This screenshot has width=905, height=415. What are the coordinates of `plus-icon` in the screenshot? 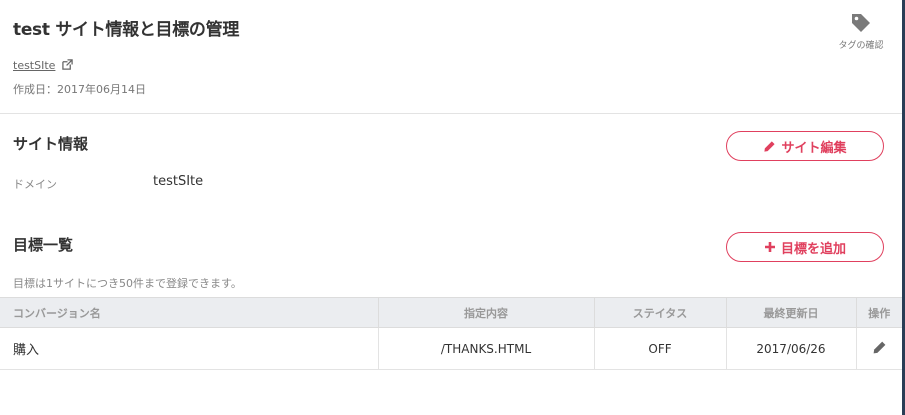 It's located at (769, 247).